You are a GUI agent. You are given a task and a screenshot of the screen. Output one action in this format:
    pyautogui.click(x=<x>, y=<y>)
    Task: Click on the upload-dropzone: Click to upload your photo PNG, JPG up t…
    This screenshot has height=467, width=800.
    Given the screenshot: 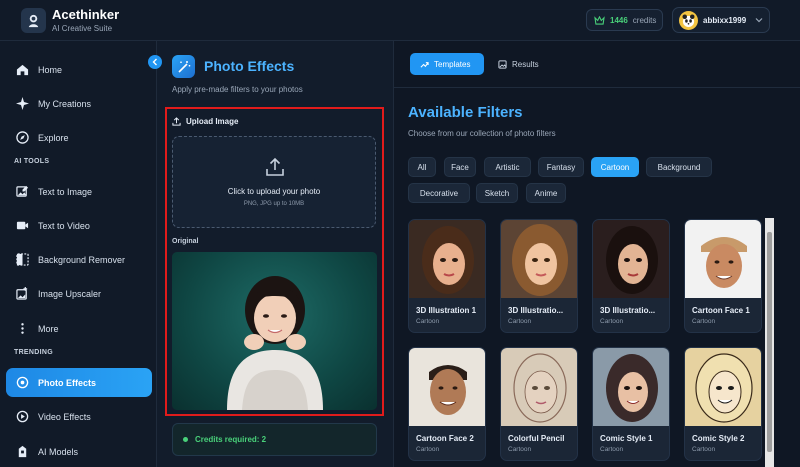 What is the action you would take?
    pyautogui.click(x=274, y=182)
    